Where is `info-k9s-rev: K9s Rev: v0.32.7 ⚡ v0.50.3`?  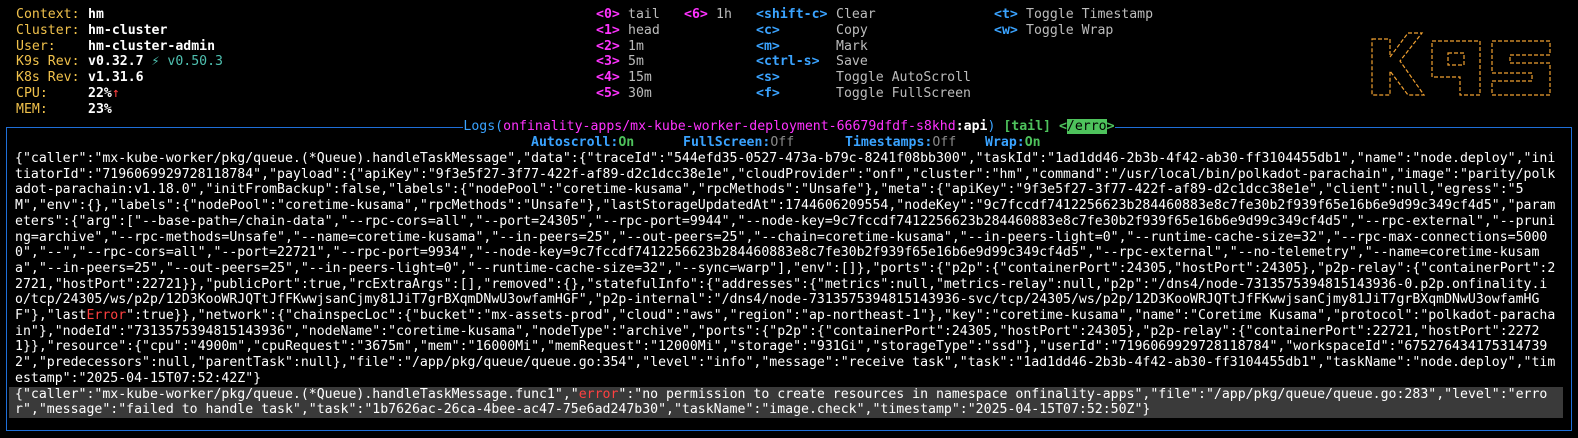
info-k9s-rev: K9s Rev: v0.32.7 ⚡ v0.50.3 is located at coordinates (119, 62).